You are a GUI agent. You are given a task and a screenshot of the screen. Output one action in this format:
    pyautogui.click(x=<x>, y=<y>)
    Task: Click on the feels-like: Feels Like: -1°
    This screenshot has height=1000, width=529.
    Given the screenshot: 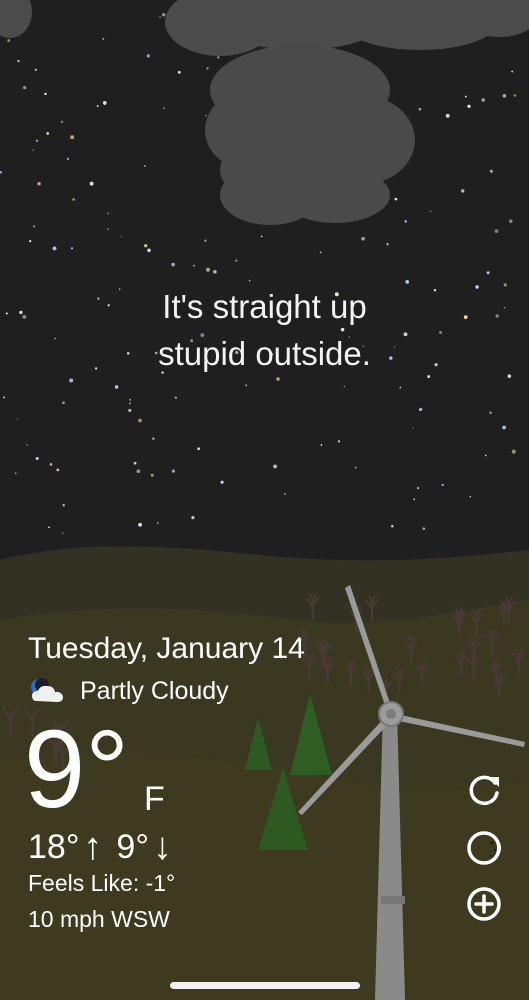 What is the action you would take?
    pyautogui.click(x=102, y=883)
    